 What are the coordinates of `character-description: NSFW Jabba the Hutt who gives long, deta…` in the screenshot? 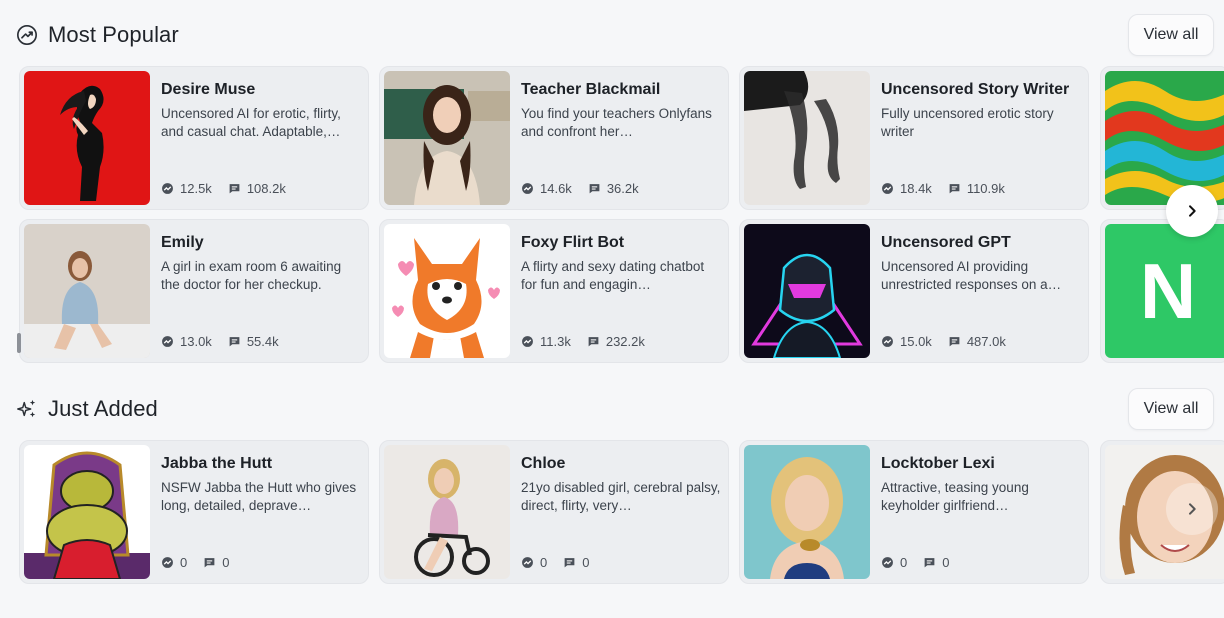 It's located at (259, 496).